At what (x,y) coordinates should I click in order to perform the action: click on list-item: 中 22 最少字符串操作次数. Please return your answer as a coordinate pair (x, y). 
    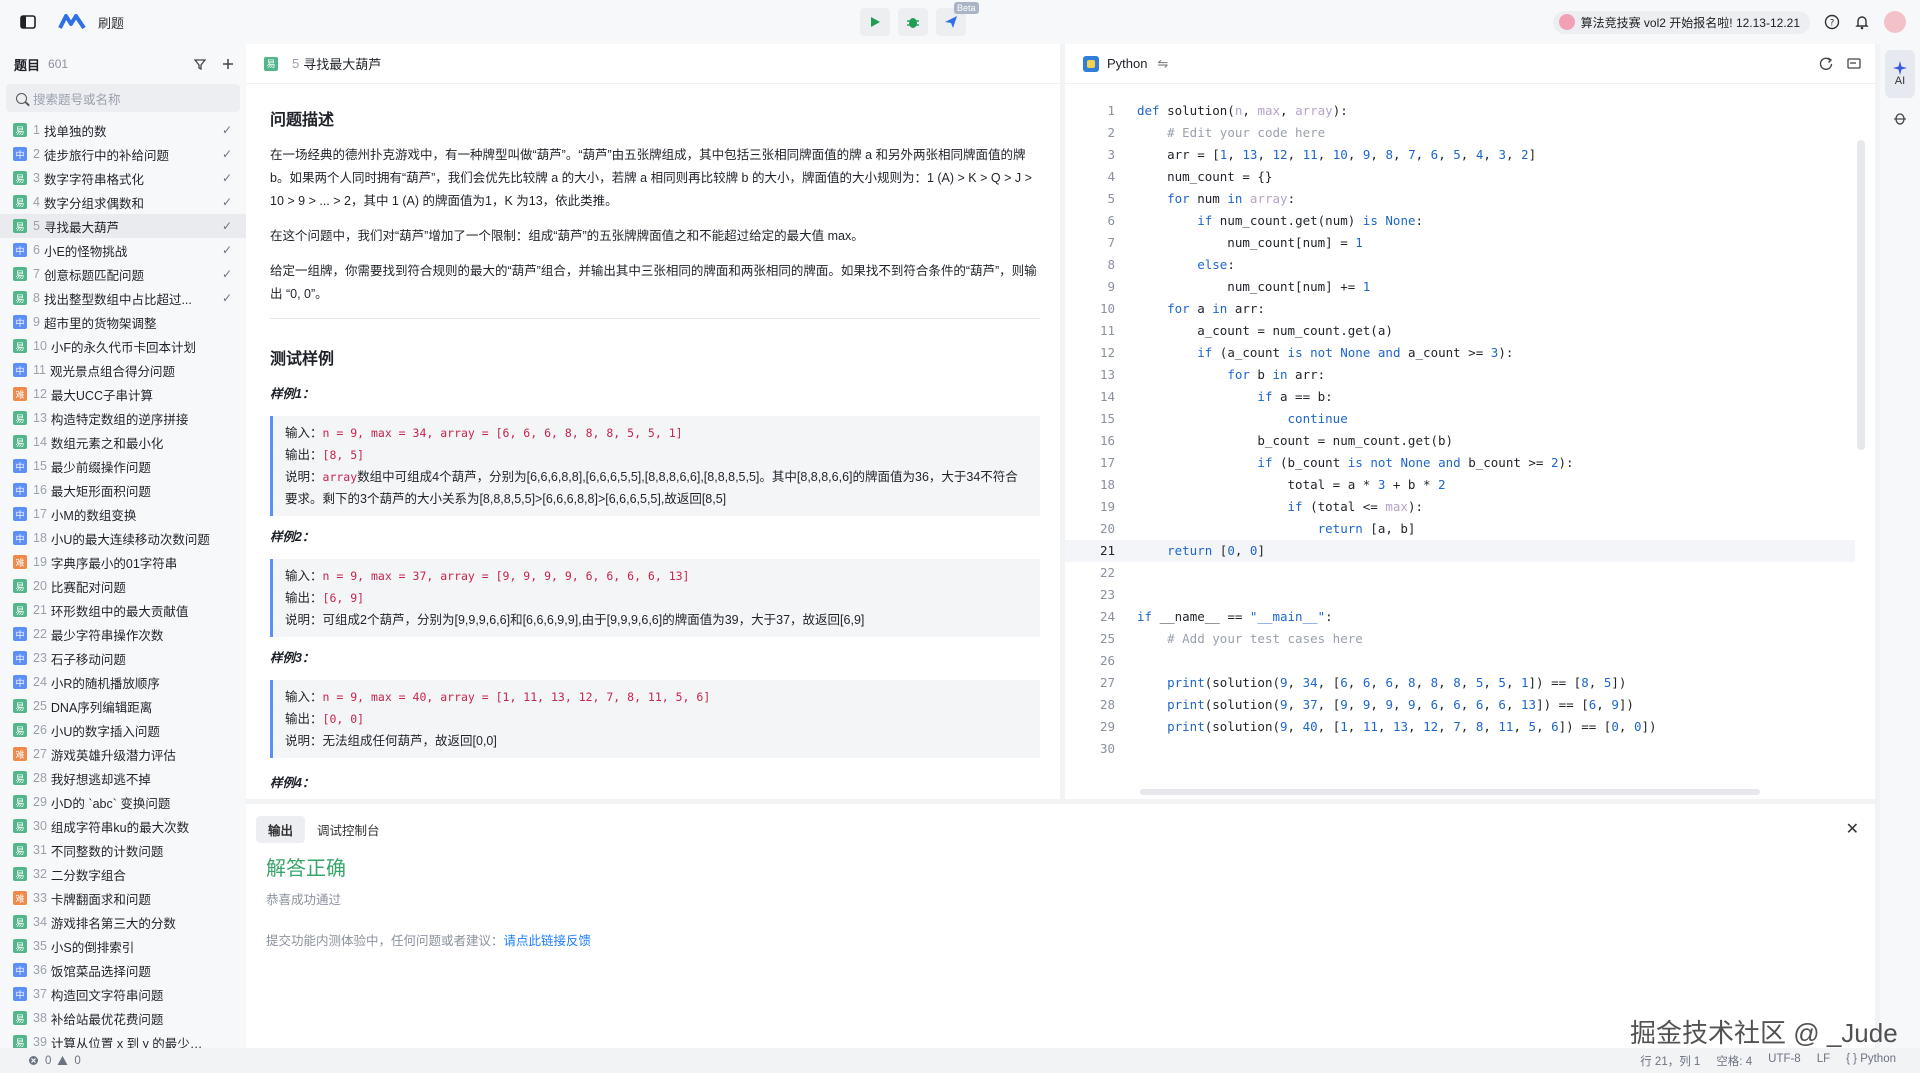
    Looking at the image, I should click on (123, 634).